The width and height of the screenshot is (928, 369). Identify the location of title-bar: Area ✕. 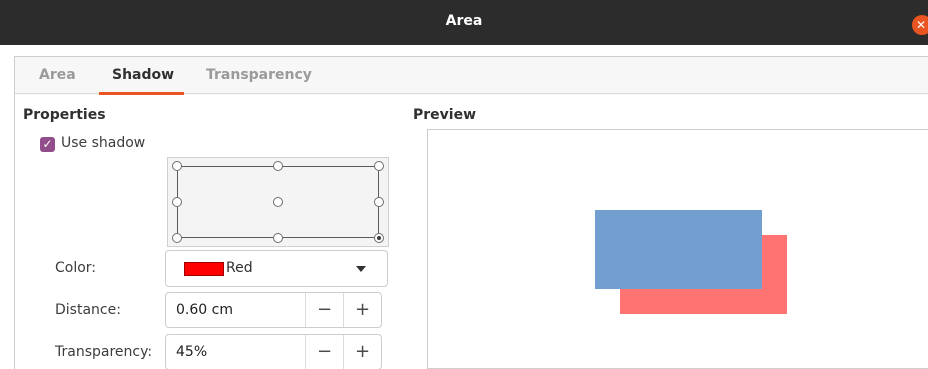
(464, 22).